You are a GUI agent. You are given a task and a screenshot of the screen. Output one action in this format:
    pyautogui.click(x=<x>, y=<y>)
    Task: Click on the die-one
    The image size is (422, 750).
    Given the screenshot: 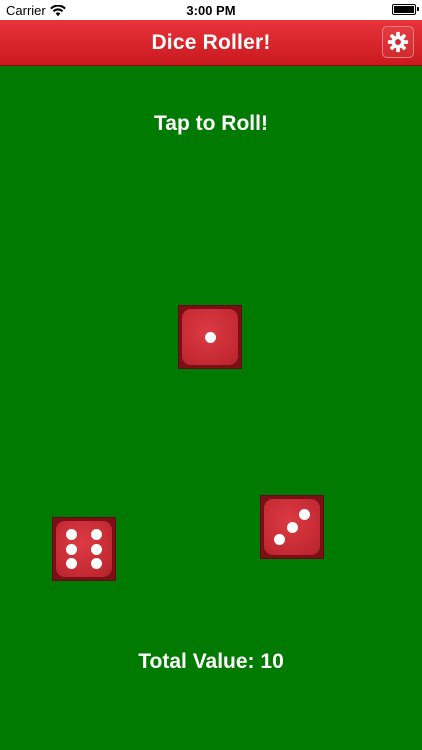 What is the action you would take?
    pyautogui.click(x=210, y=337)
    